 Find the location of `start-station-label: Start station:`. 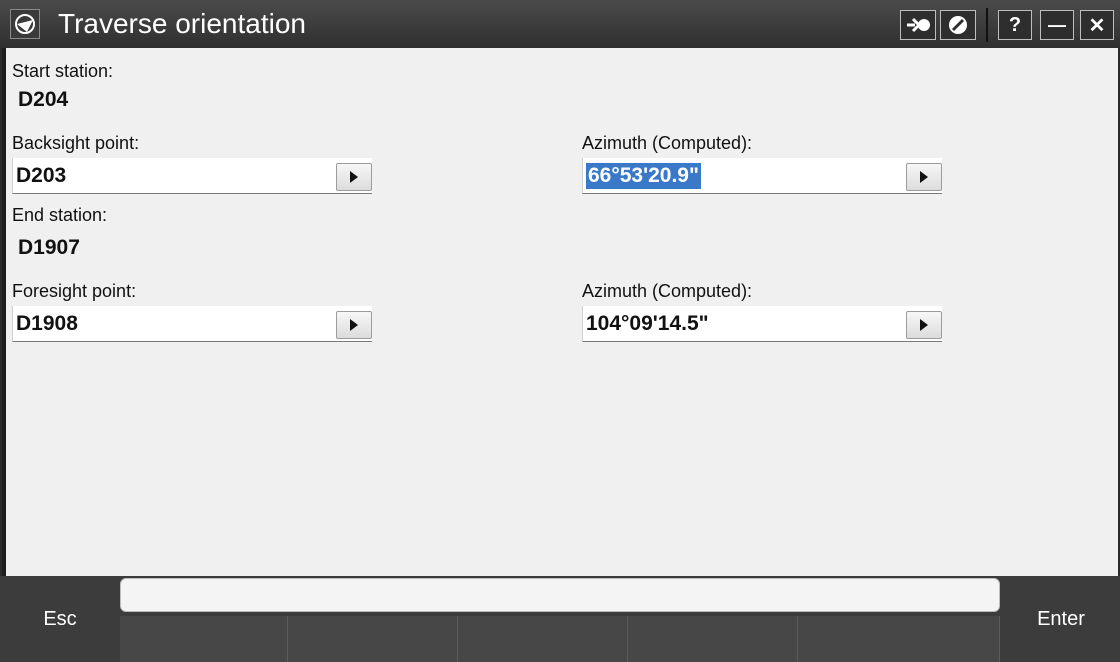

start-station-label: Start station: is located at coordinates (63, 71).